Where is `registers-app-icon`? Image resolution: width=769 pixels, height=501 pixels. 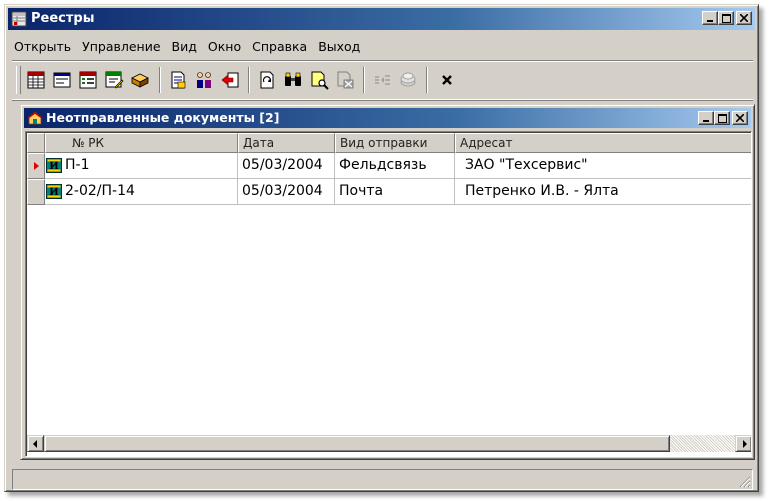
registers-app-icon is located at coordinates (19, 19).